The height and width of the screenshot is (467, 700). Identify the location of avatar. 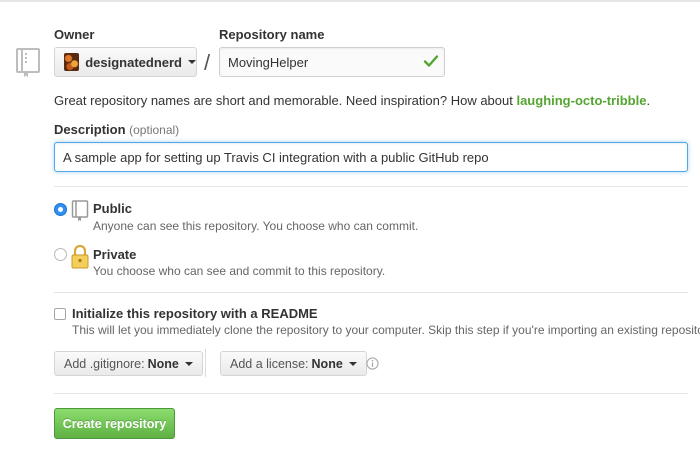
(72, 62).